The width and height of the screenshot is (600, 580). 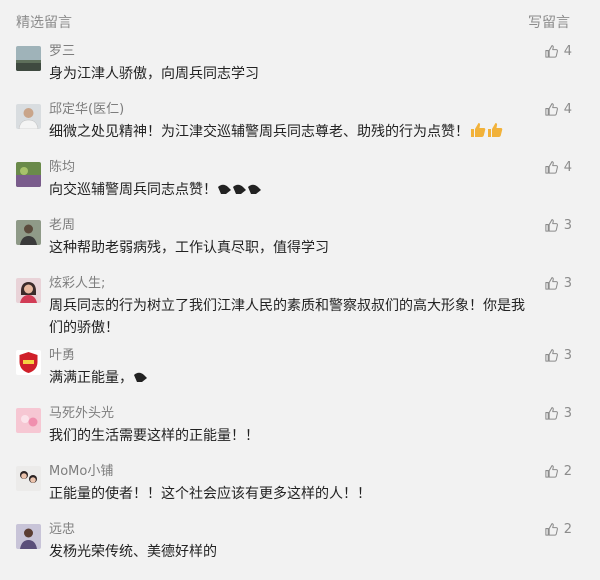 I want to click on comment-item: 马死外头光 我们的生活需要这样的正能量！！ 3, so click(x=300, y=435).